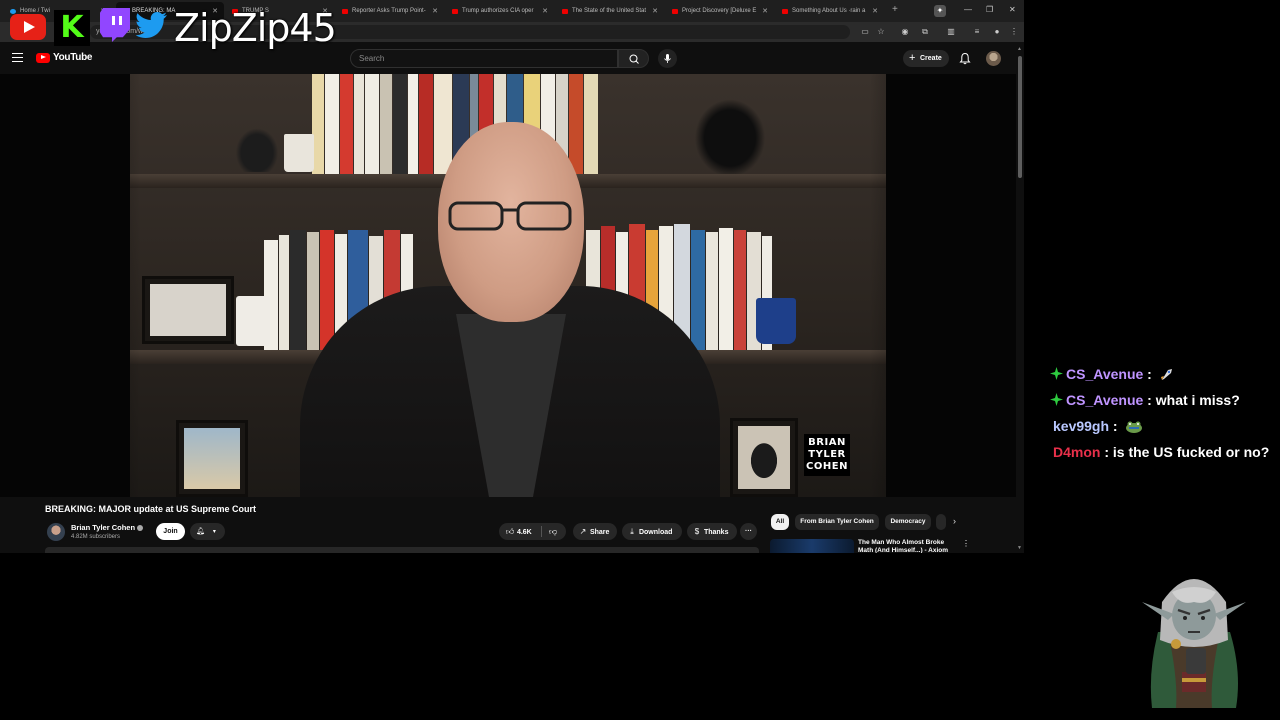  I want to click on tab-label: Reporter Asks Trump Point-, so click(389, 11).